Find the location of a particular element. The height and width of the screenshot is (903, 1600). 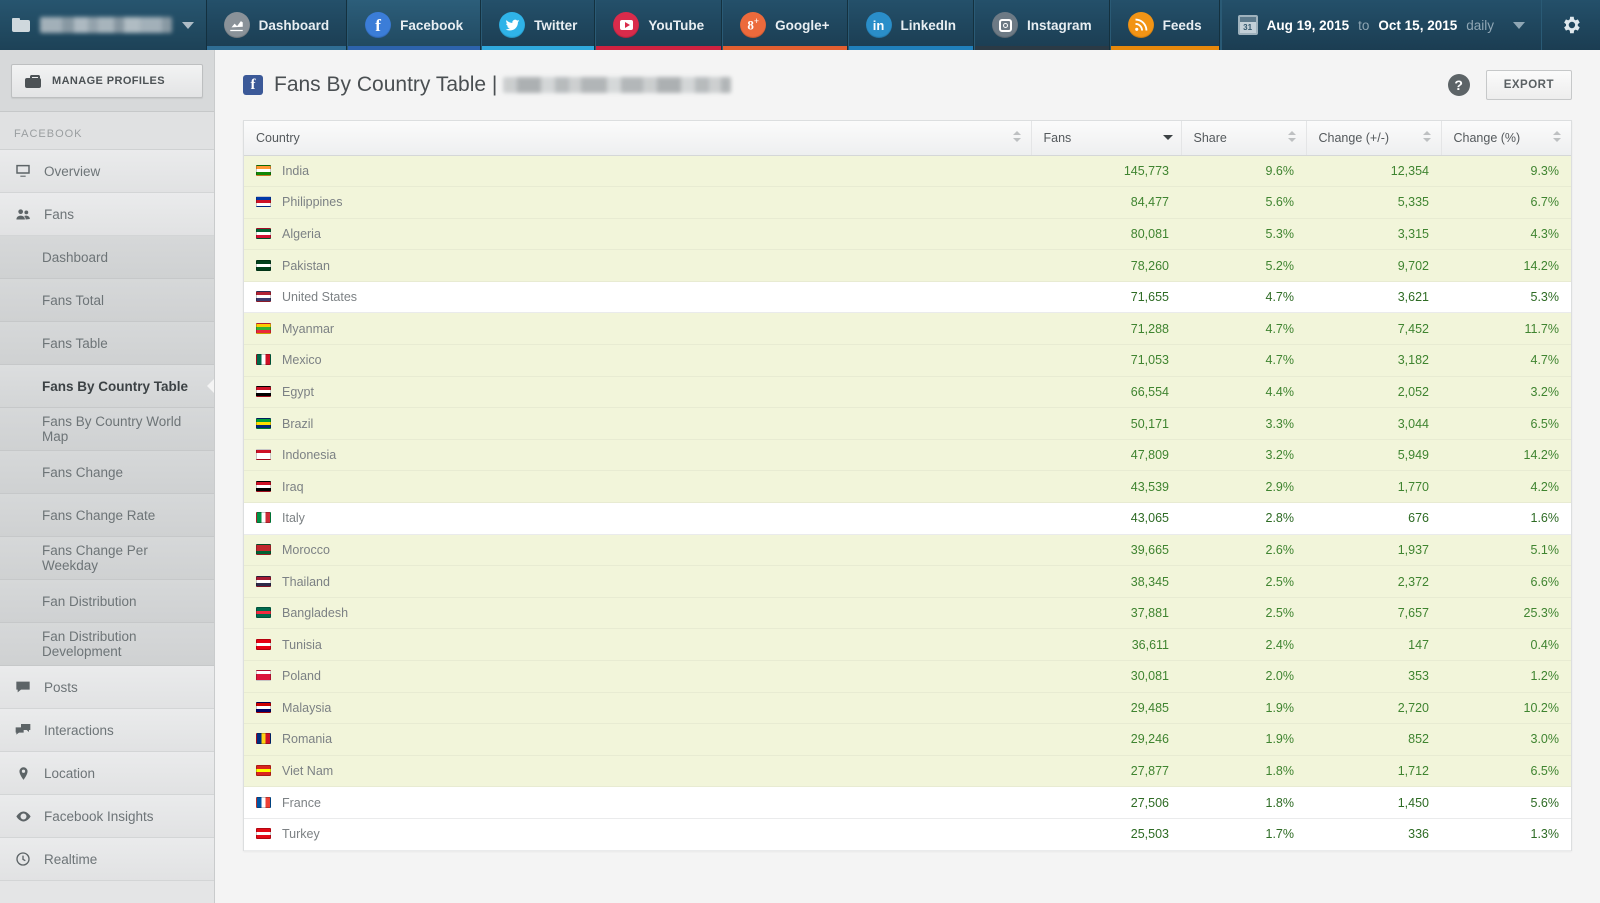

sidebar-item-fans-total: Fans Total is located at coordinates (107, 300).